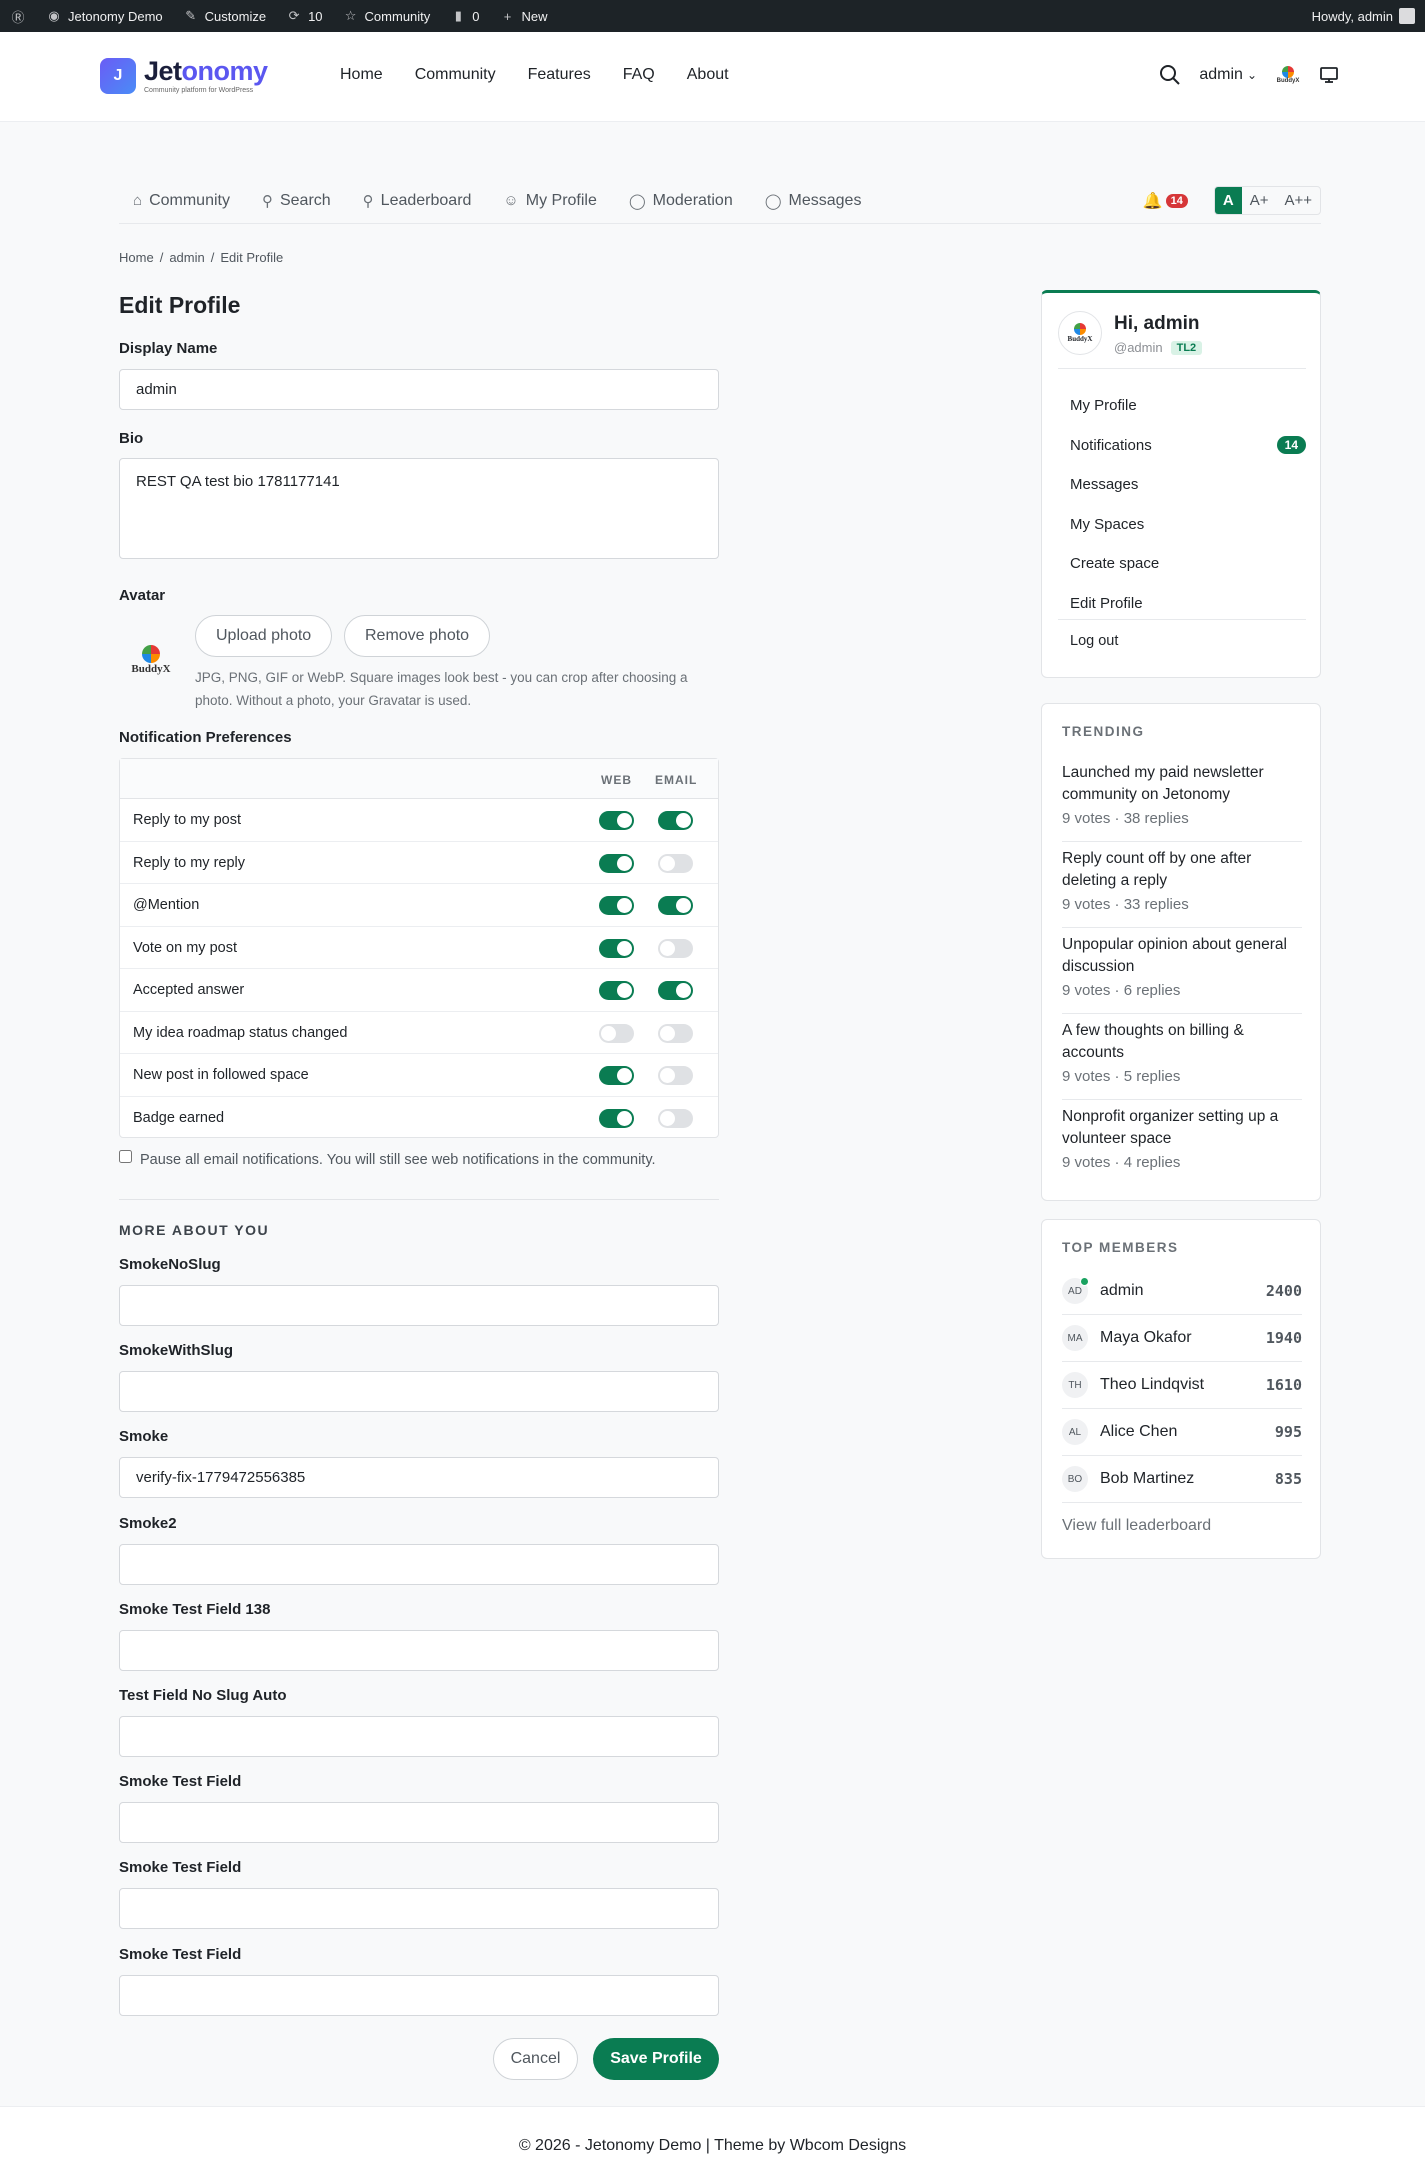 This screenshot has height=2174, width=1425. Describe the element at coordinates (639, 75) in the screenshot. I see `nav-faq: FAQ` at that location.